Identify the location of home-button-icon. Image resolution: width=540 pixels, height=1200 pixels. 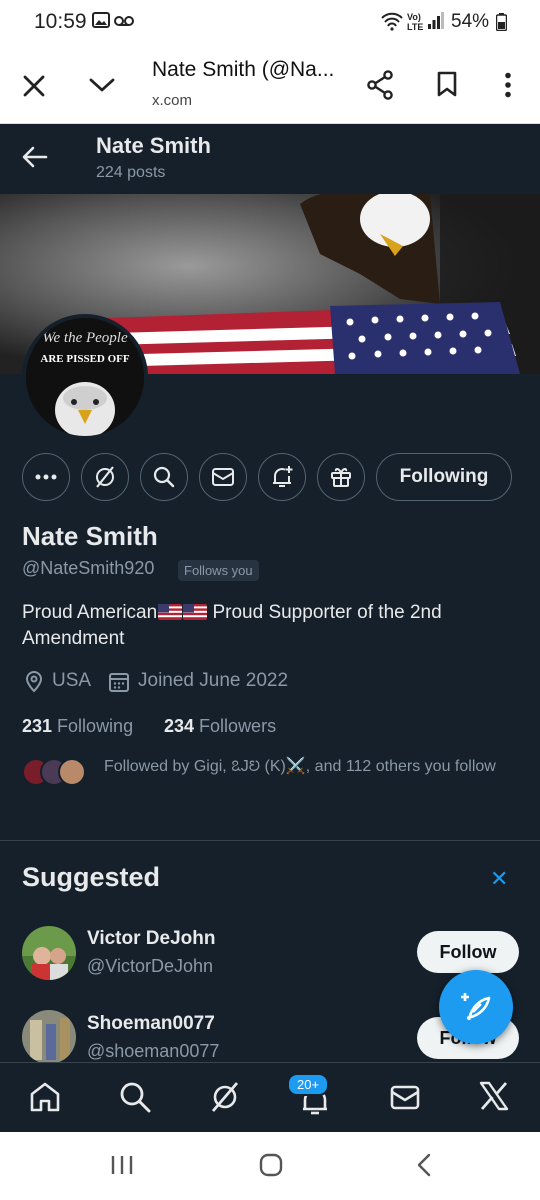
(271, 1165).